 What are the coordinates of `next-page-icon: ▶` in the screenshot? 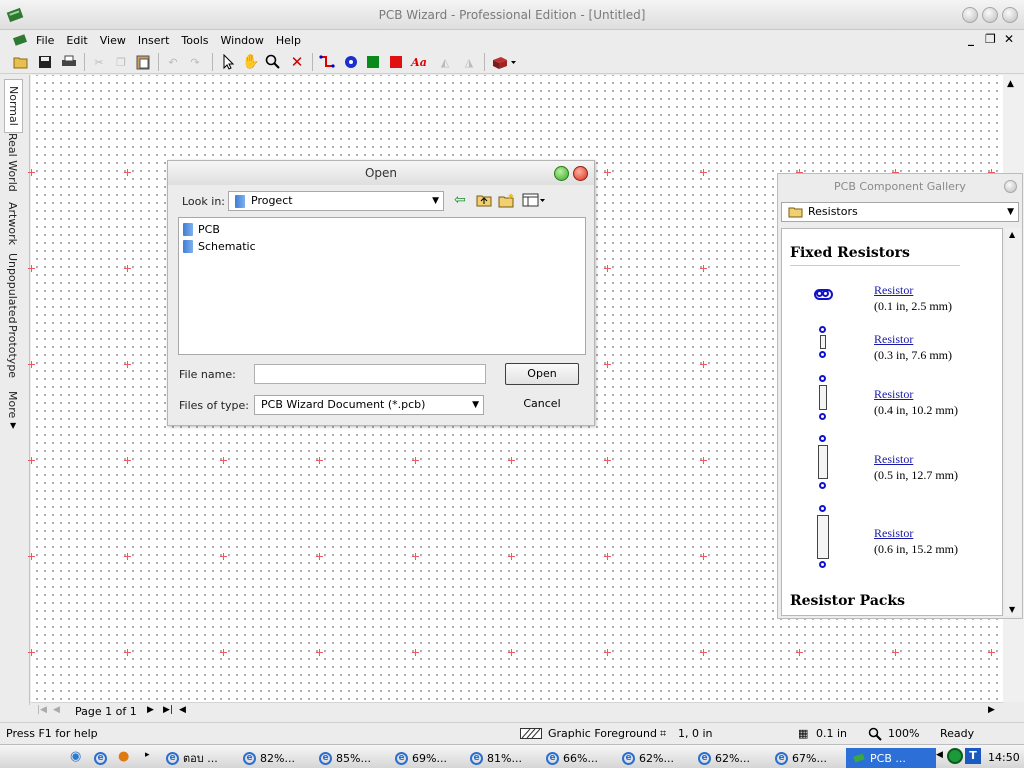 It's located at (150, 710).